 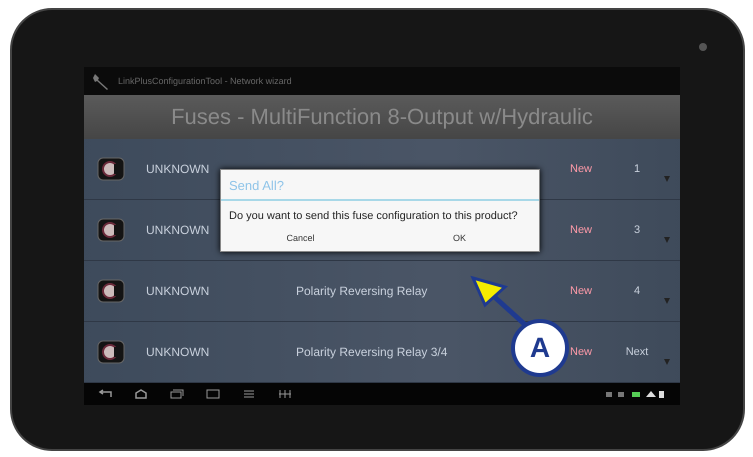 What do you see at coordinates (380, 185) in the screenshot?
I see `dialog-title: Send All?` at bounding box center [380, 185].